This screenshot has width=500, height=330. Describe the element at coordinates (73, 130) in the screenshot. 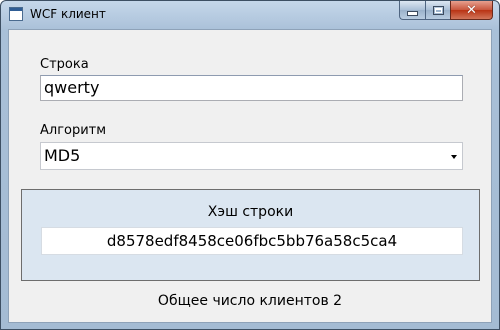

I see `algorithm-label: Алгоритм` at that location.